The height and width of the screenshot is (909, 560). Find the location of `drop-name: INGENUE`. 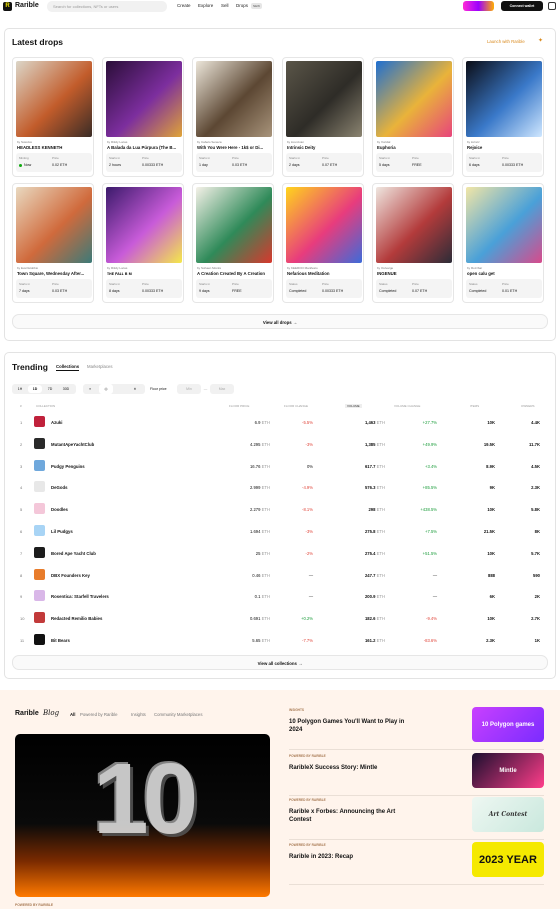

drop-name: INGENUE is located at coordinates (415, 273).